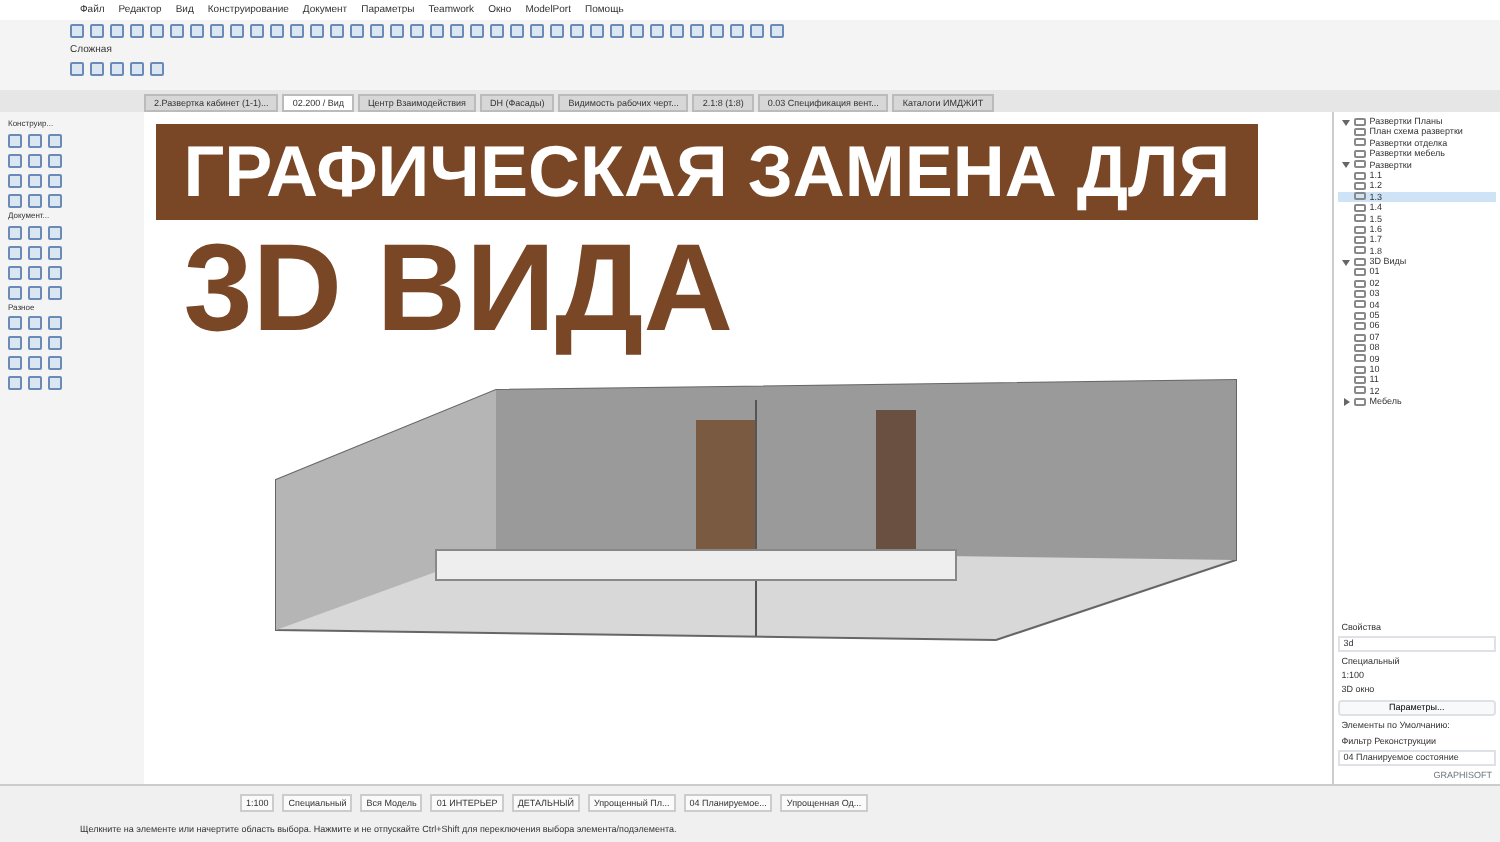 The height and width of the screenshot is (842, 1500). What do you see at coordinates (707, 172) in the screenshot?
I see `banner-title: ГРАФИЧЕСКАЯ ЗАМЕНА ДЛЯ` at bounding box center [707, 172].